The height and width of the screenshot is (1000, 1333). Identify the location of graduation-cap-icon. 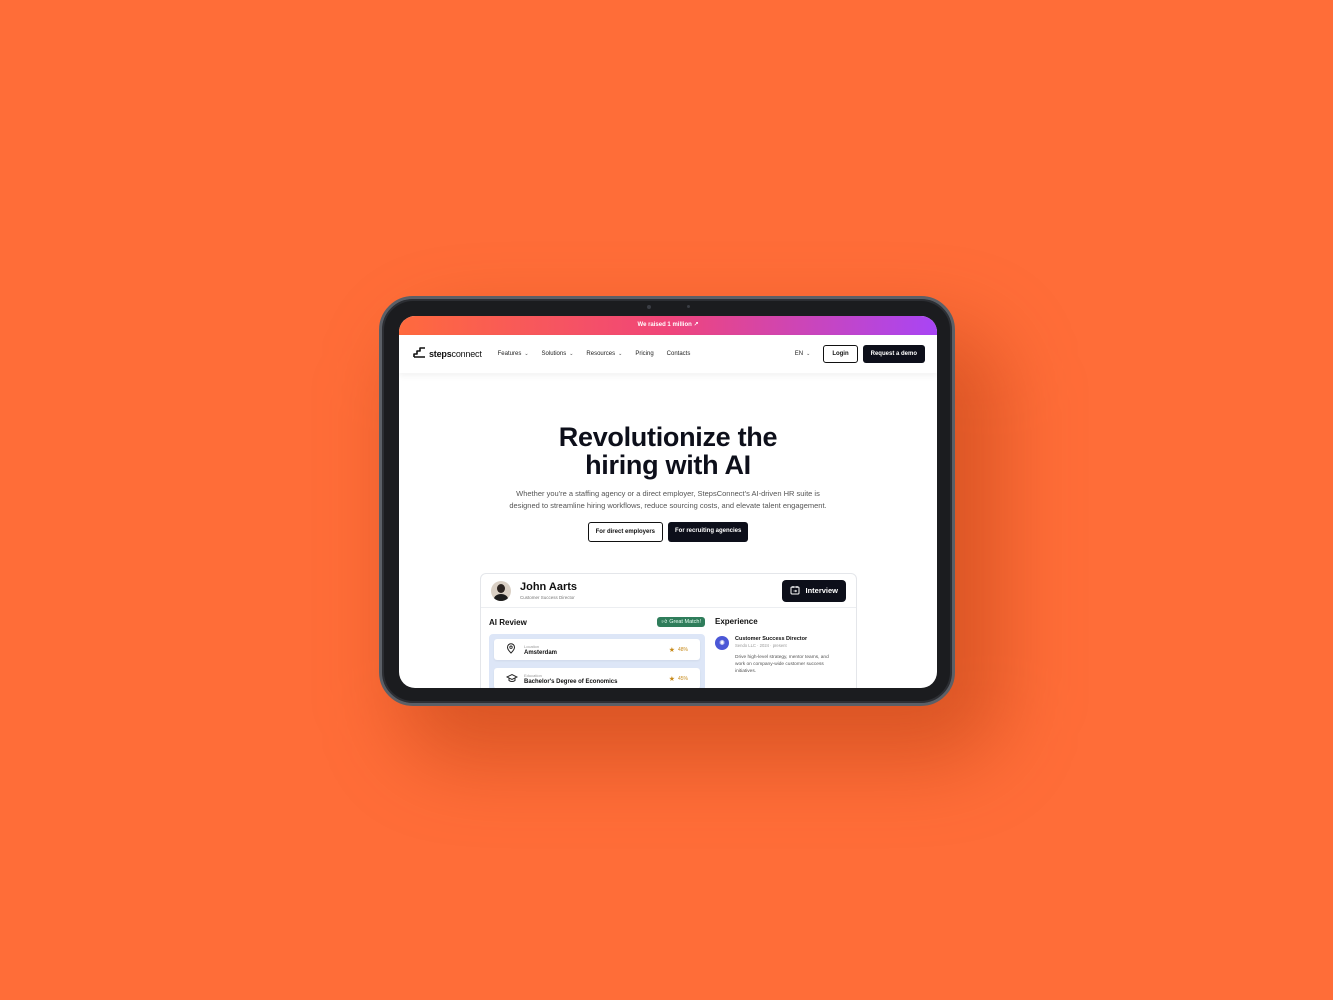
(512, 679).